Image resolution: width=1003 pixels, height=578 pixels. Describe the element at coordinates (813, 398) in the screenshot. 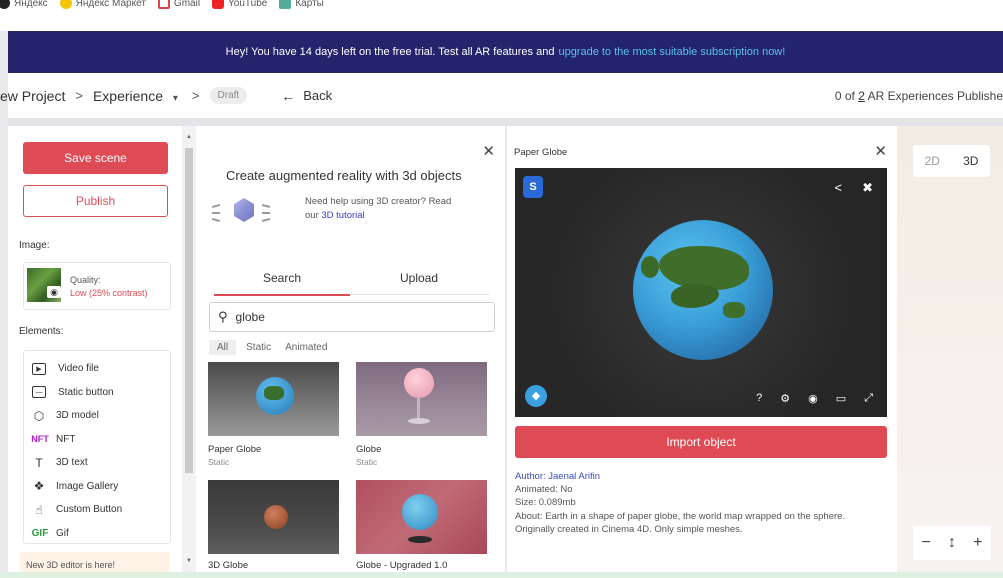

I see `layers-icon: ◉` at that location.